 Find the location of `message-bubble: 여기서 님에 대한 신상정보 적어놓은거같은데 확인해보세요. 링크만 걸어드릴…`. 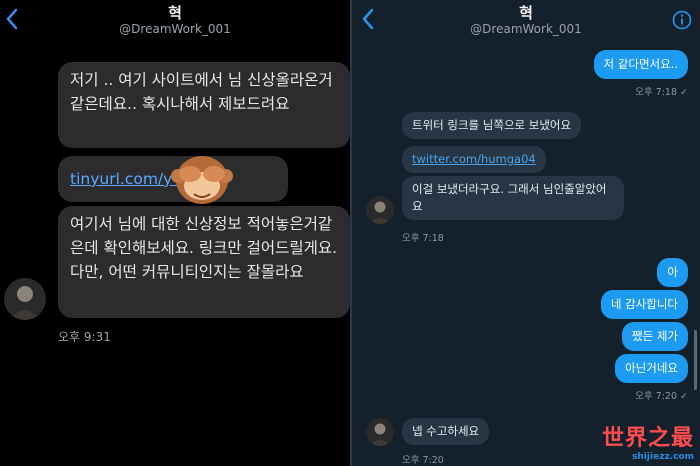

message-bubble: 여기서 님에 대한 신상정보 적어놓은거같은데 확인해보세요. 링크만 걸어드릴… is located at coordinates (204, 262).